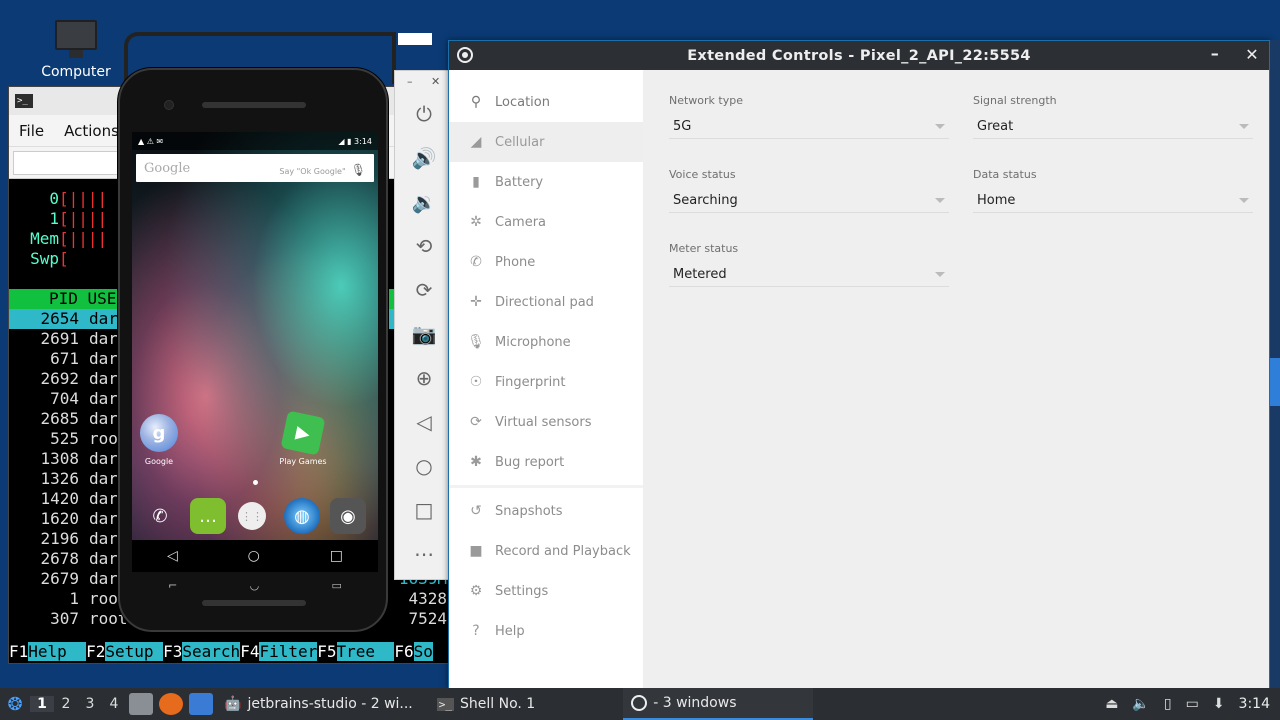  What do you see at coordinates (160, 516) in the screenshot?
I see `phone-icon: ✆` at bounding box center [160, 516].